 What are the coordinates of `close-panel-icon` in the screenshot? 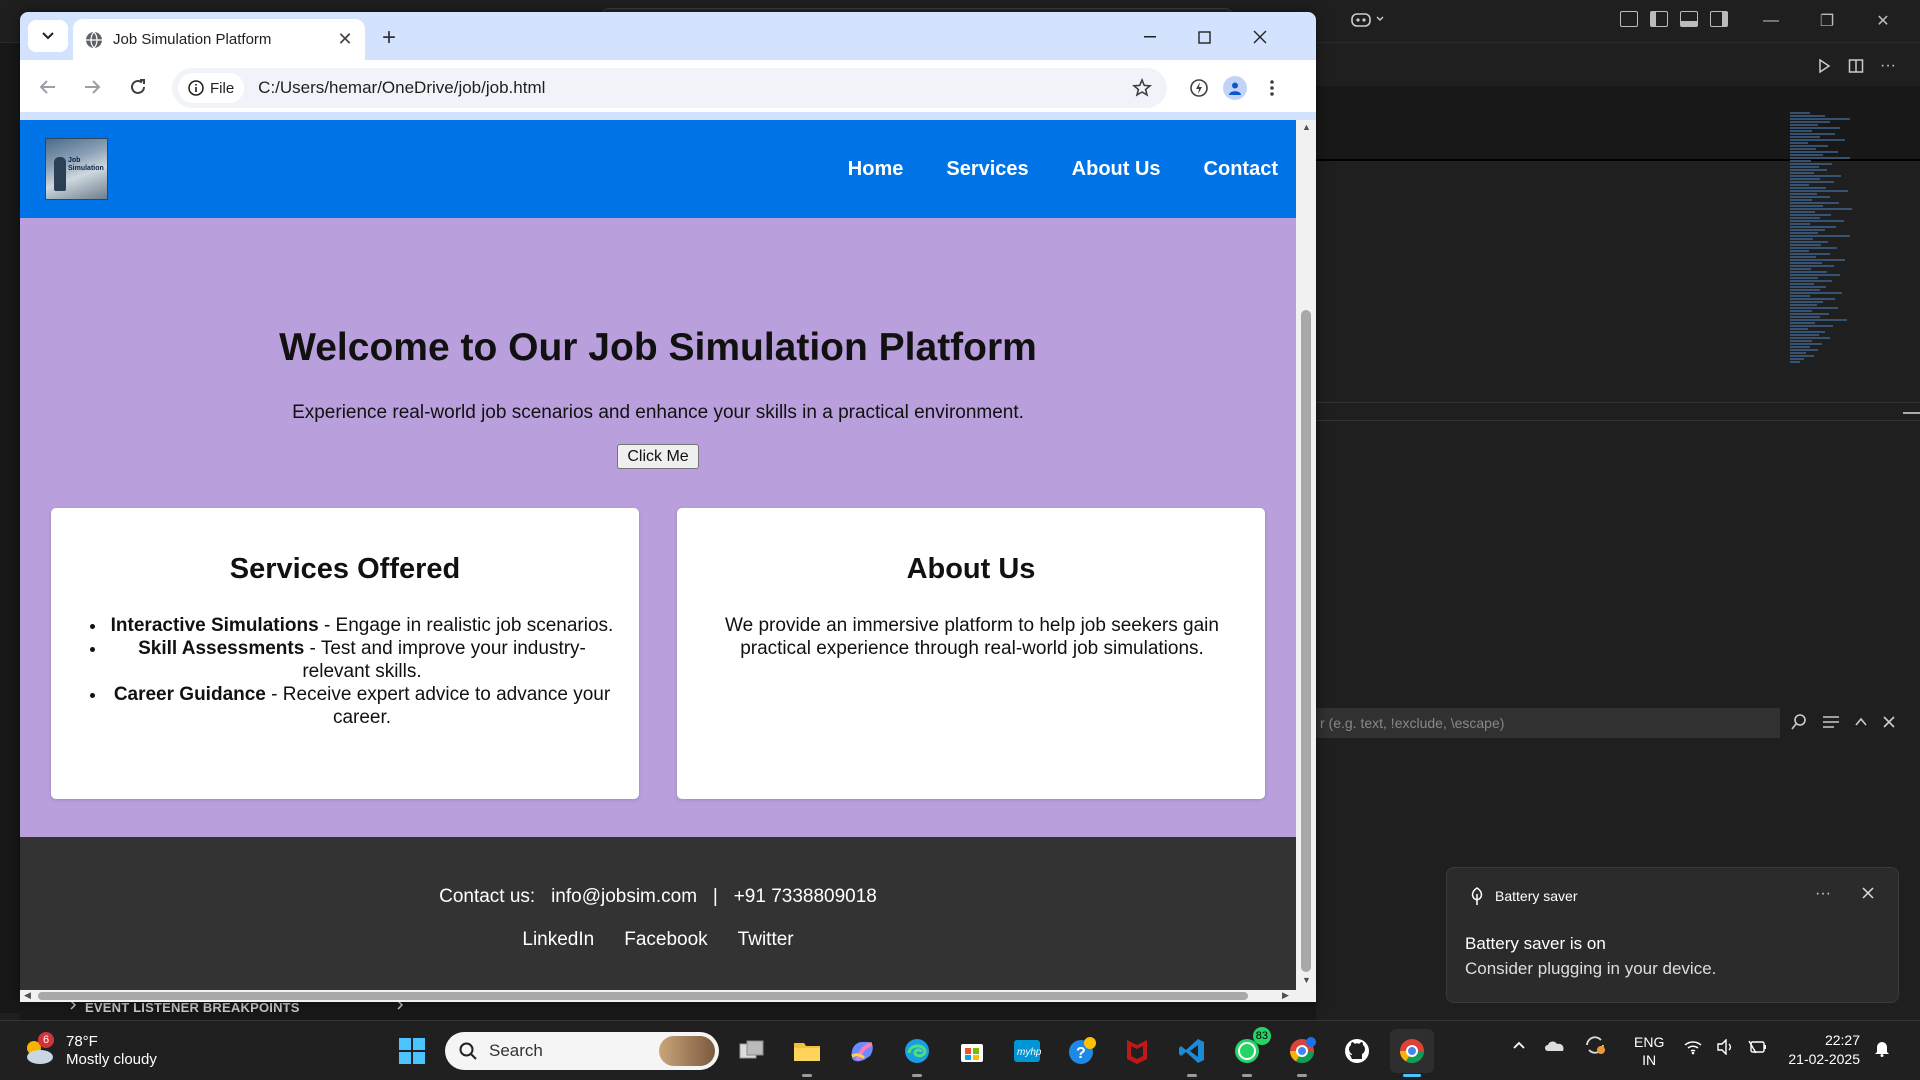 It's located at (1889, 722).